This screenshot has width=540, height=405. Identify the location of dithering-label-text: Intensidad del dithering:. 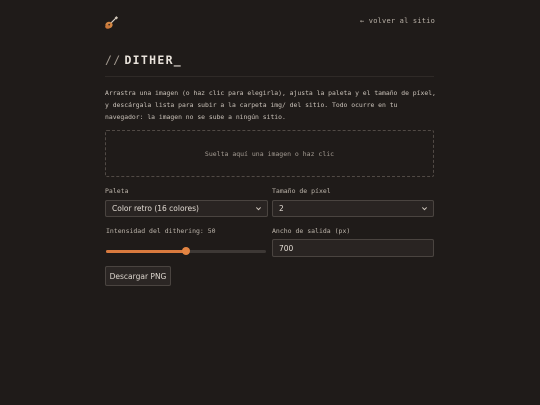
(155, 231).